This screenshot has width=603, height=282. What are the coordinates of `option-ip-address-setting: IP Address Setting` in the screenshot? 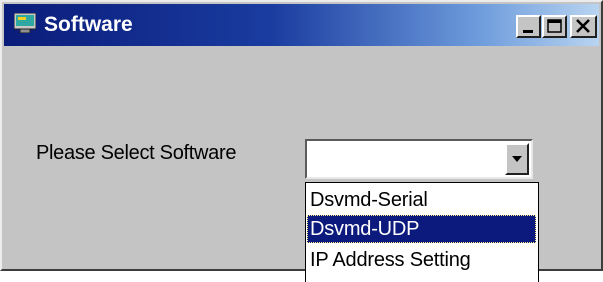 It's located at (421, 260).